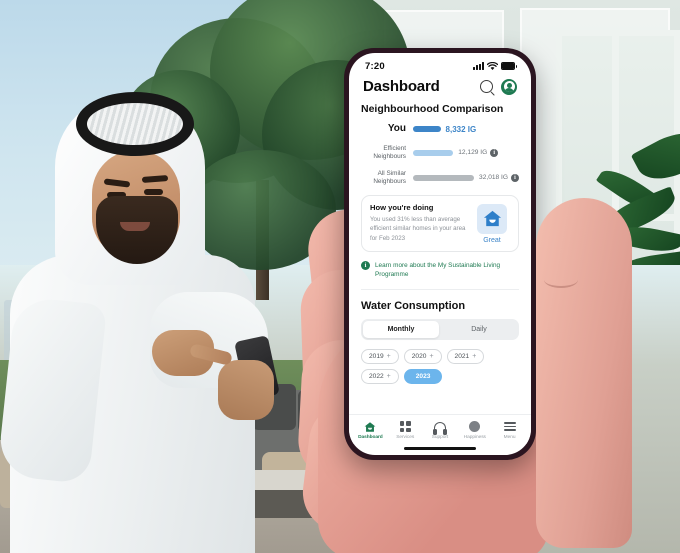  What do you see at coordinates (486, 86) in the screenshot?
I see `search-icon` at bounding box center [486, 86].